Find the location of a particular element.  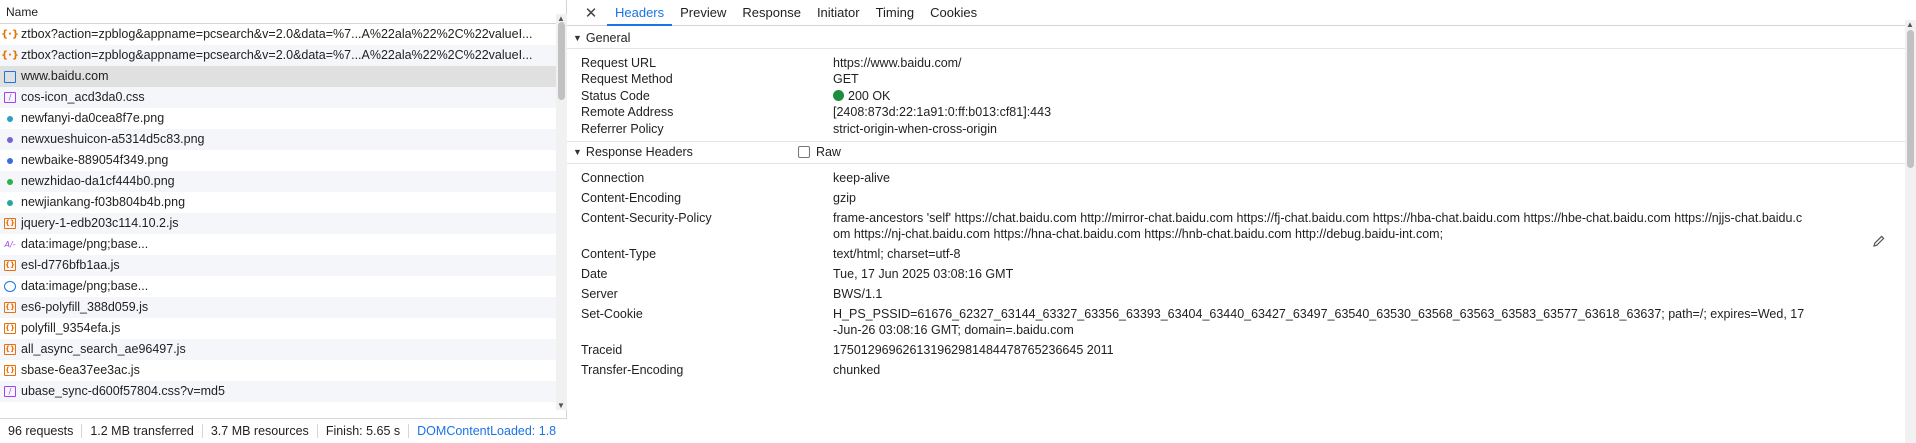

close-icon: ✕ is located at coordinates (591, 12).